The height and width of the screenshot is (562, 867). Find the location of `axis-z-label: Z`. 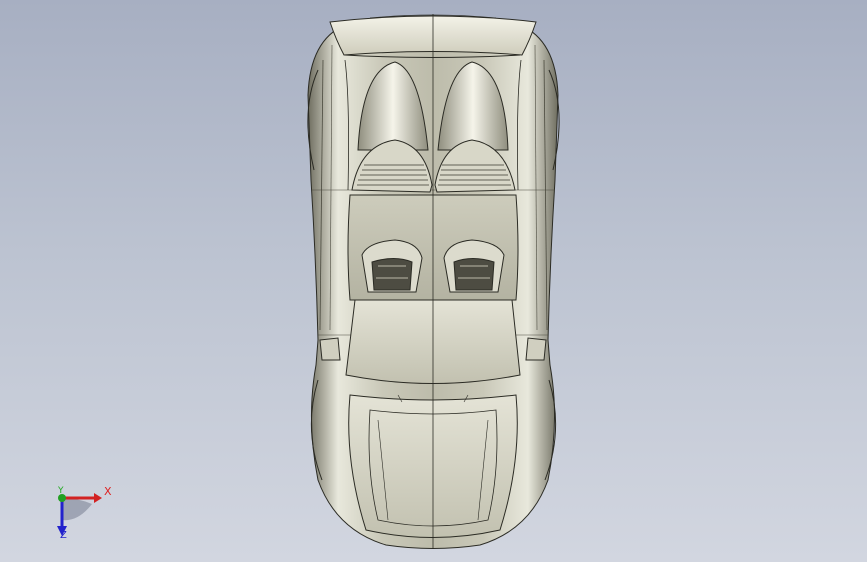

axis-z-label: Z is located at coordinates (63, 535).